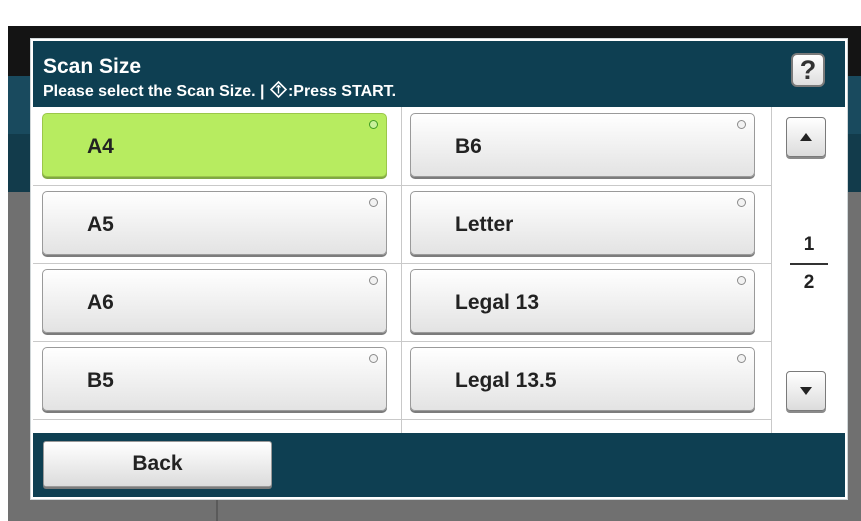 The width and height of the screenshot is (861, 521). I want to click on size-option-a6: A6, so click(214, 301).